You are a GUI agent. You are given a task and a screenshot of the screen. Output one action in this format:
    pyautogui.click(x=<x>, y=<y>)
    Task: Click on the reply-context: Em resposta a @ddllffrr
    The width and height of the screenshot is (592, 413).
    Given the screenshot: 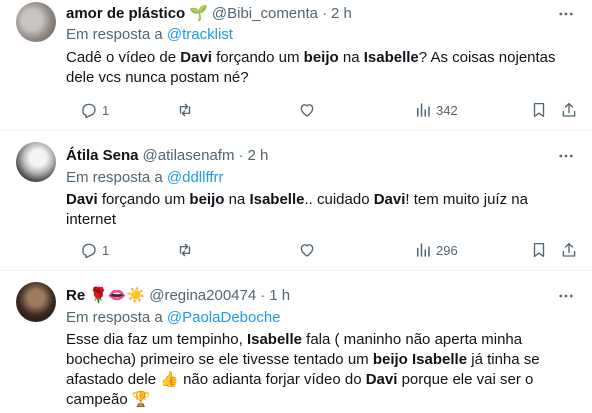 What is the action you would take?
    pyautogui.click(x=145, y=178)
    